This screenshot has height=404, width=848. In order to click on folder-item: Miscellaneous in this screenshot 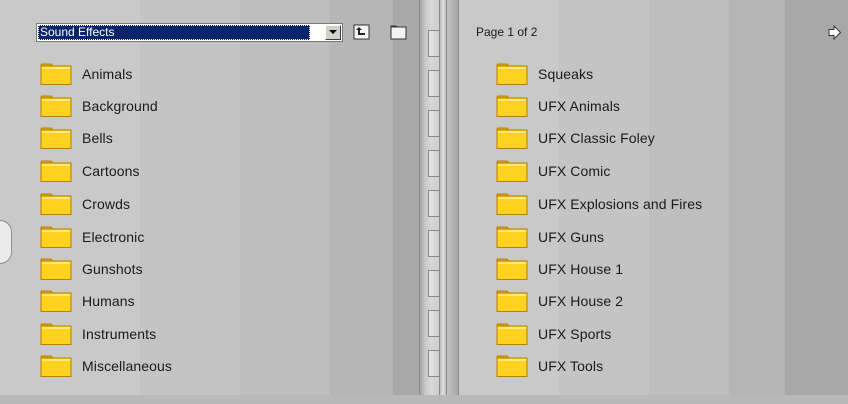, I will do `click(106, 366)`.